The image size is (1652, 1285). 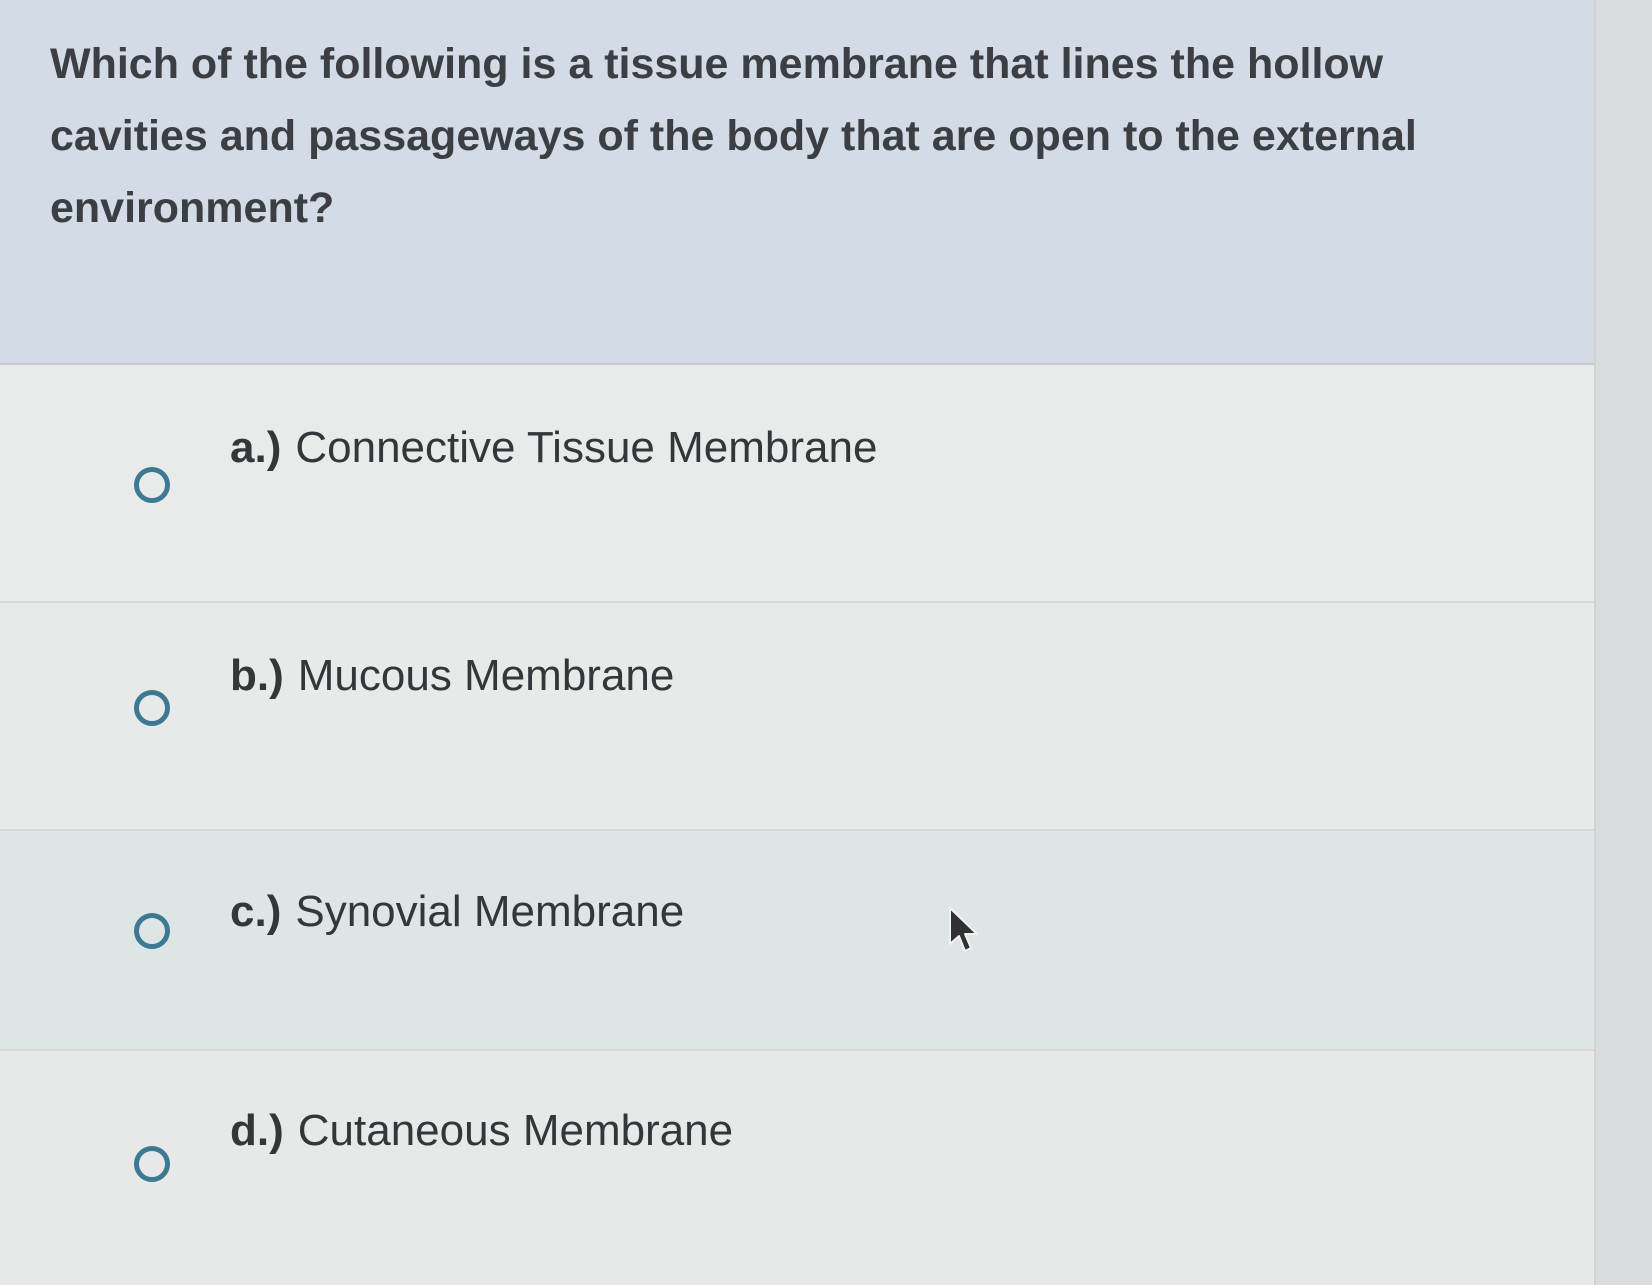 What do you see at coordinates (256, 447) in the screenshot?
I see `answer-letter: a.)` at bounding box center [256, 447].